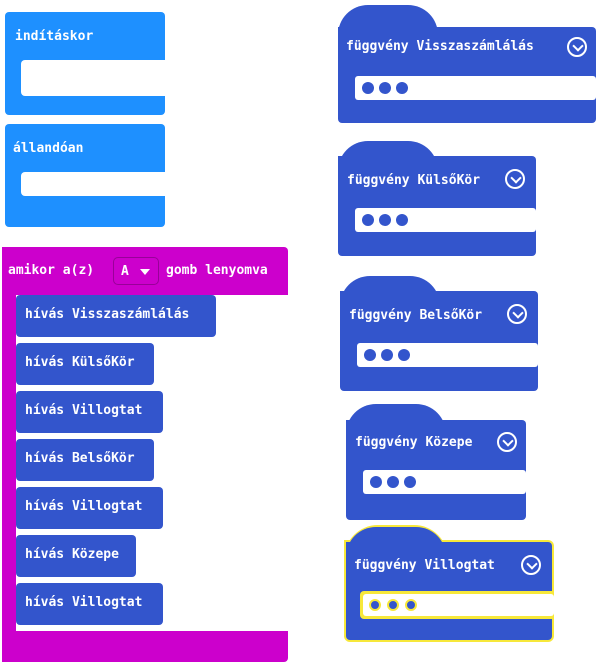  I want to click on triangle-down-icon, so click(145, 272).